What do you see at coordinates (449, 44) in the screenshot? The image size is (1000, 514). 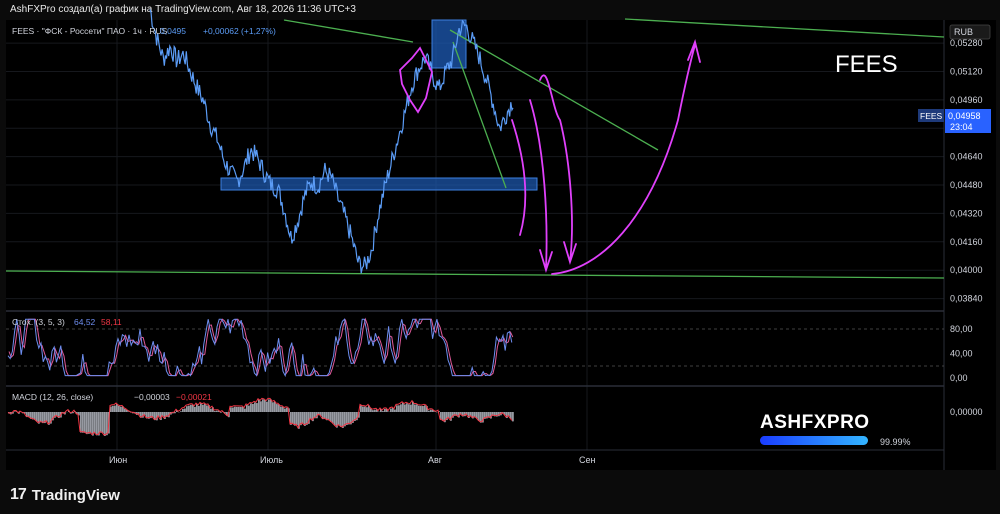 I see `resistance-zone` at bounding box center [449, 44].